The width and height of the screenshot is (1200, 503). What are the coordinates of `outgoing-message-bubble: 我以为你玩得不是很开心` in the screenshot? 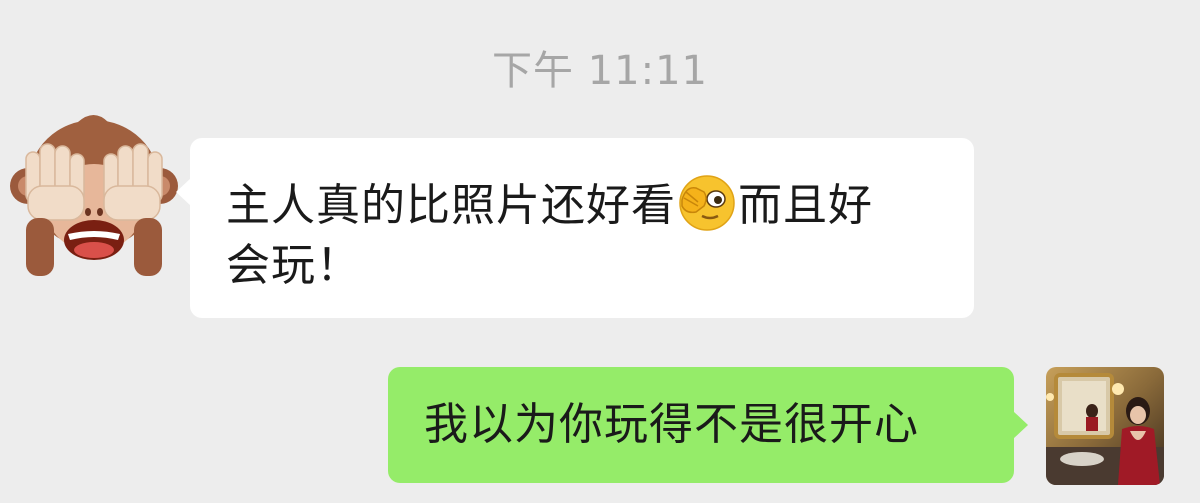 It's located at (708, 425).